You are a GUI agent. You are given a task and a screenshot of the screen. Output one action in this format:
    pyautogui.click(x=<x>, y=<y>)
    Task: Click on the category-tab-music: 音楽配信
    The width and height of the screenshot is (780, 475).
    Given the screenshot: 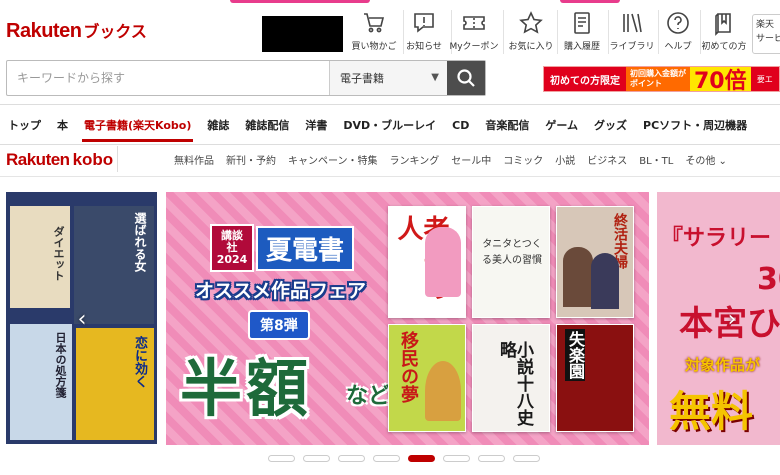 What is the action you would take?
    pyautogui.click(x=507, y=125)
    